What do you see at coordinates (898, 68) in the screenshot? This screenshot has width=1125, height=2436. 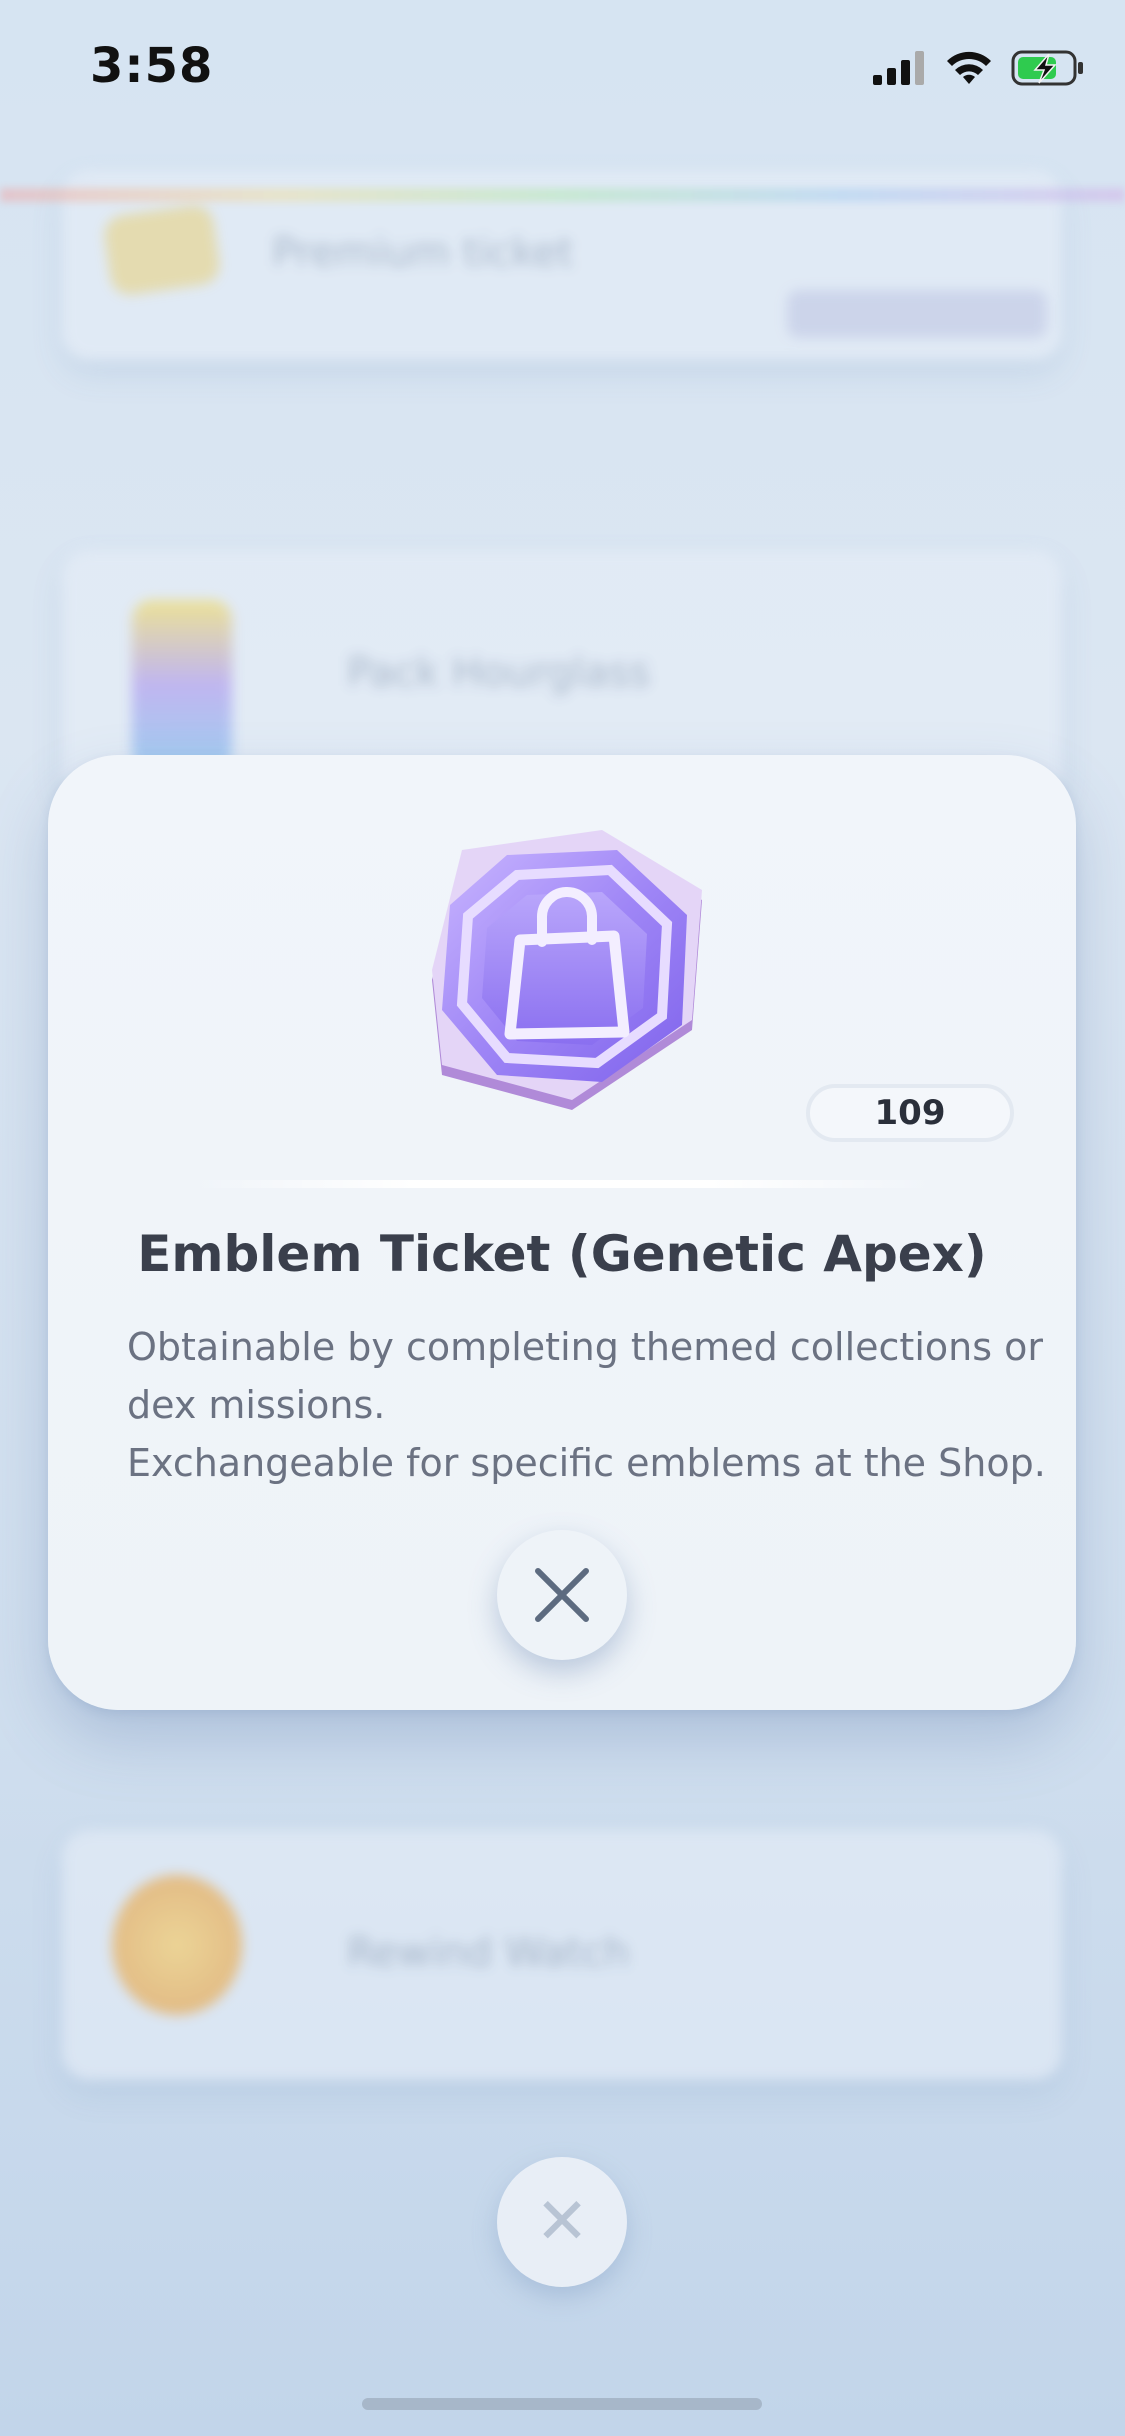 I see `cellular-signal-icon` at bounding box center [898, 68].